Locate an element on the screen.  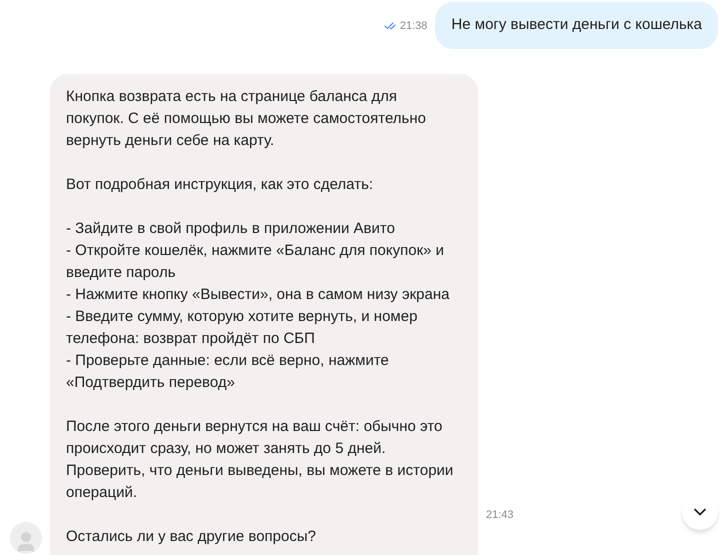
message-time: 21:43 is located at coordinates (500, 515).